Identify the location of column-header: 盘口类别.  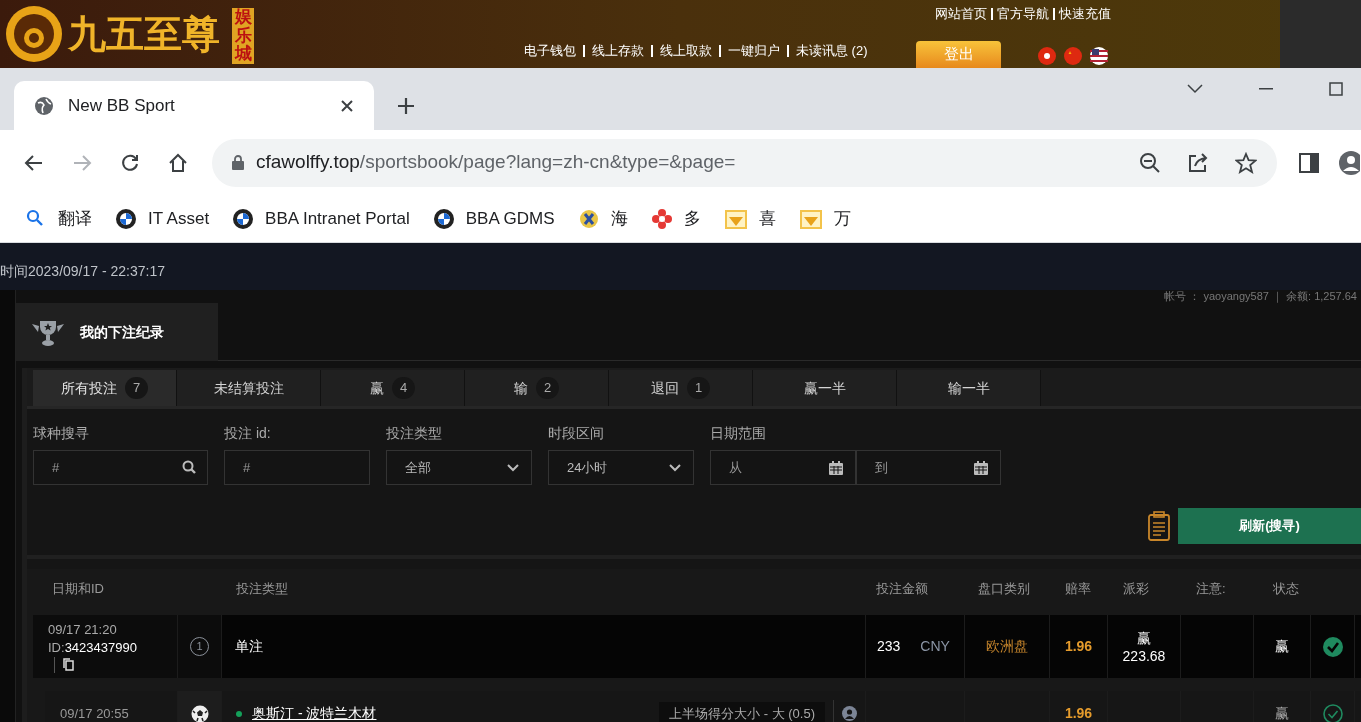
(1004, 589).